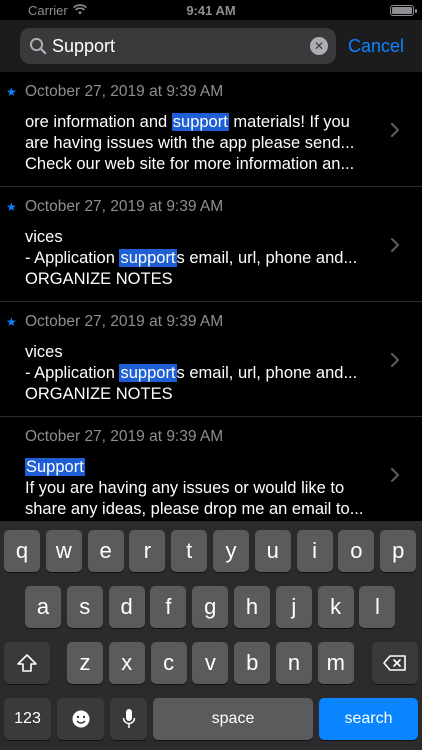 Image resolution: width=422 pixels, height=750 pixels. Describe the element at coordinates (377, 607) in the screenshot. I see `key-l: l` at that location.